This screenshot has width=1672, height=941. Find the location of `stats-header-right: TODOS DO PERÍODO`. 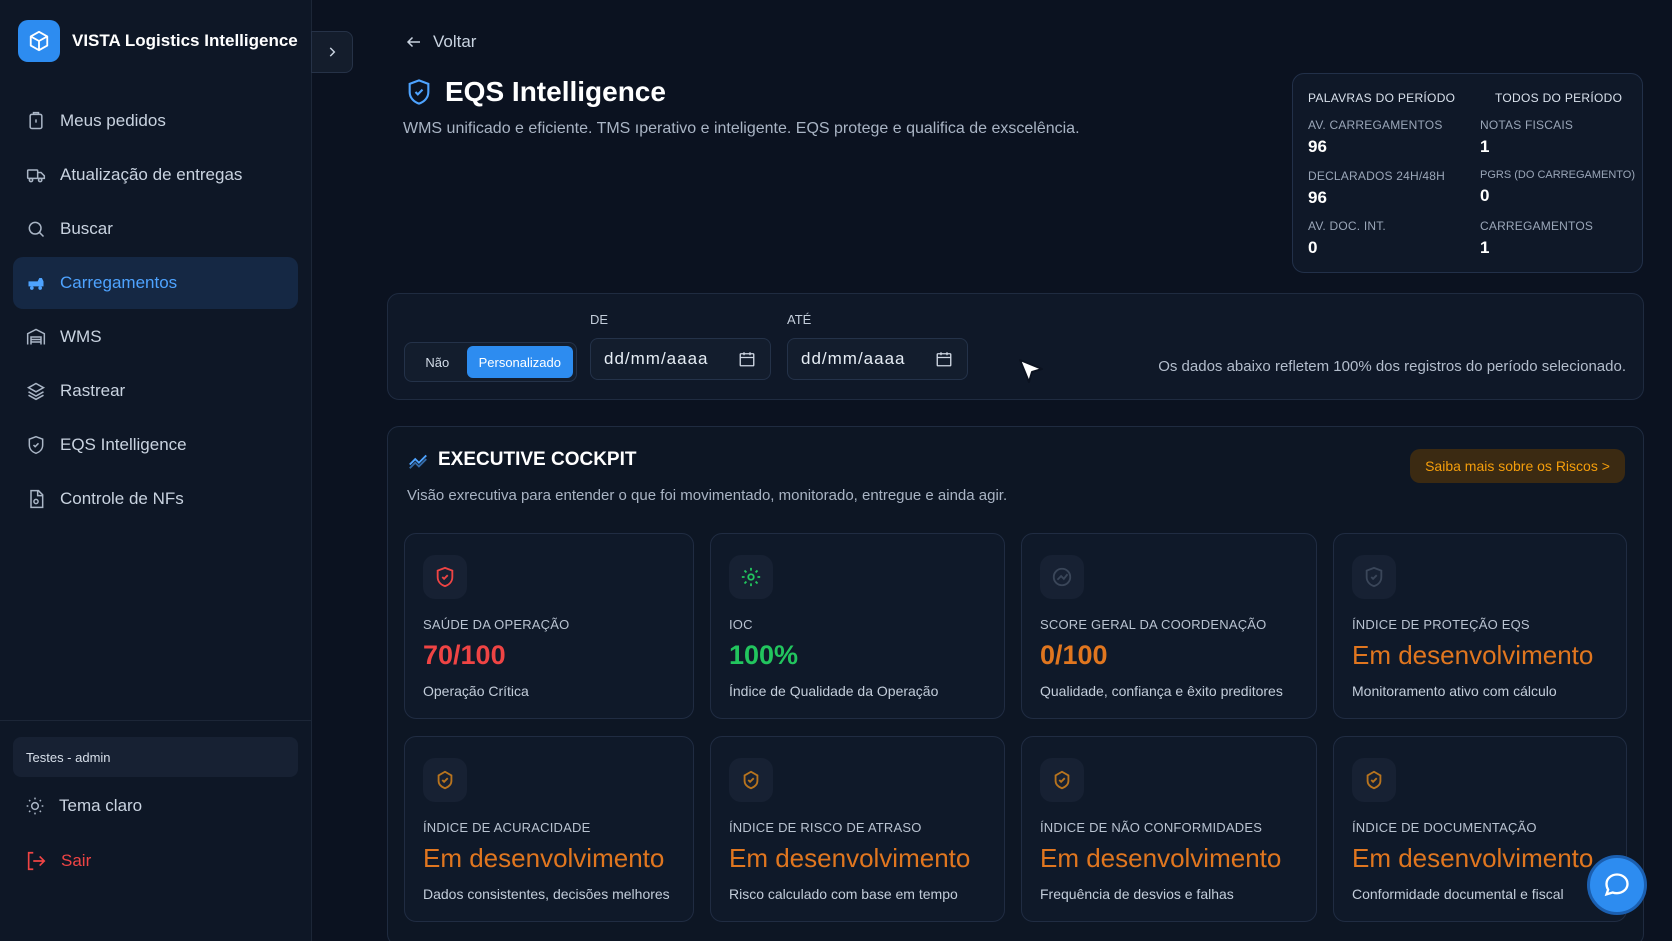

stats-header-right: TODOS DO PERÍODO is located at coordinates (1559, 98).